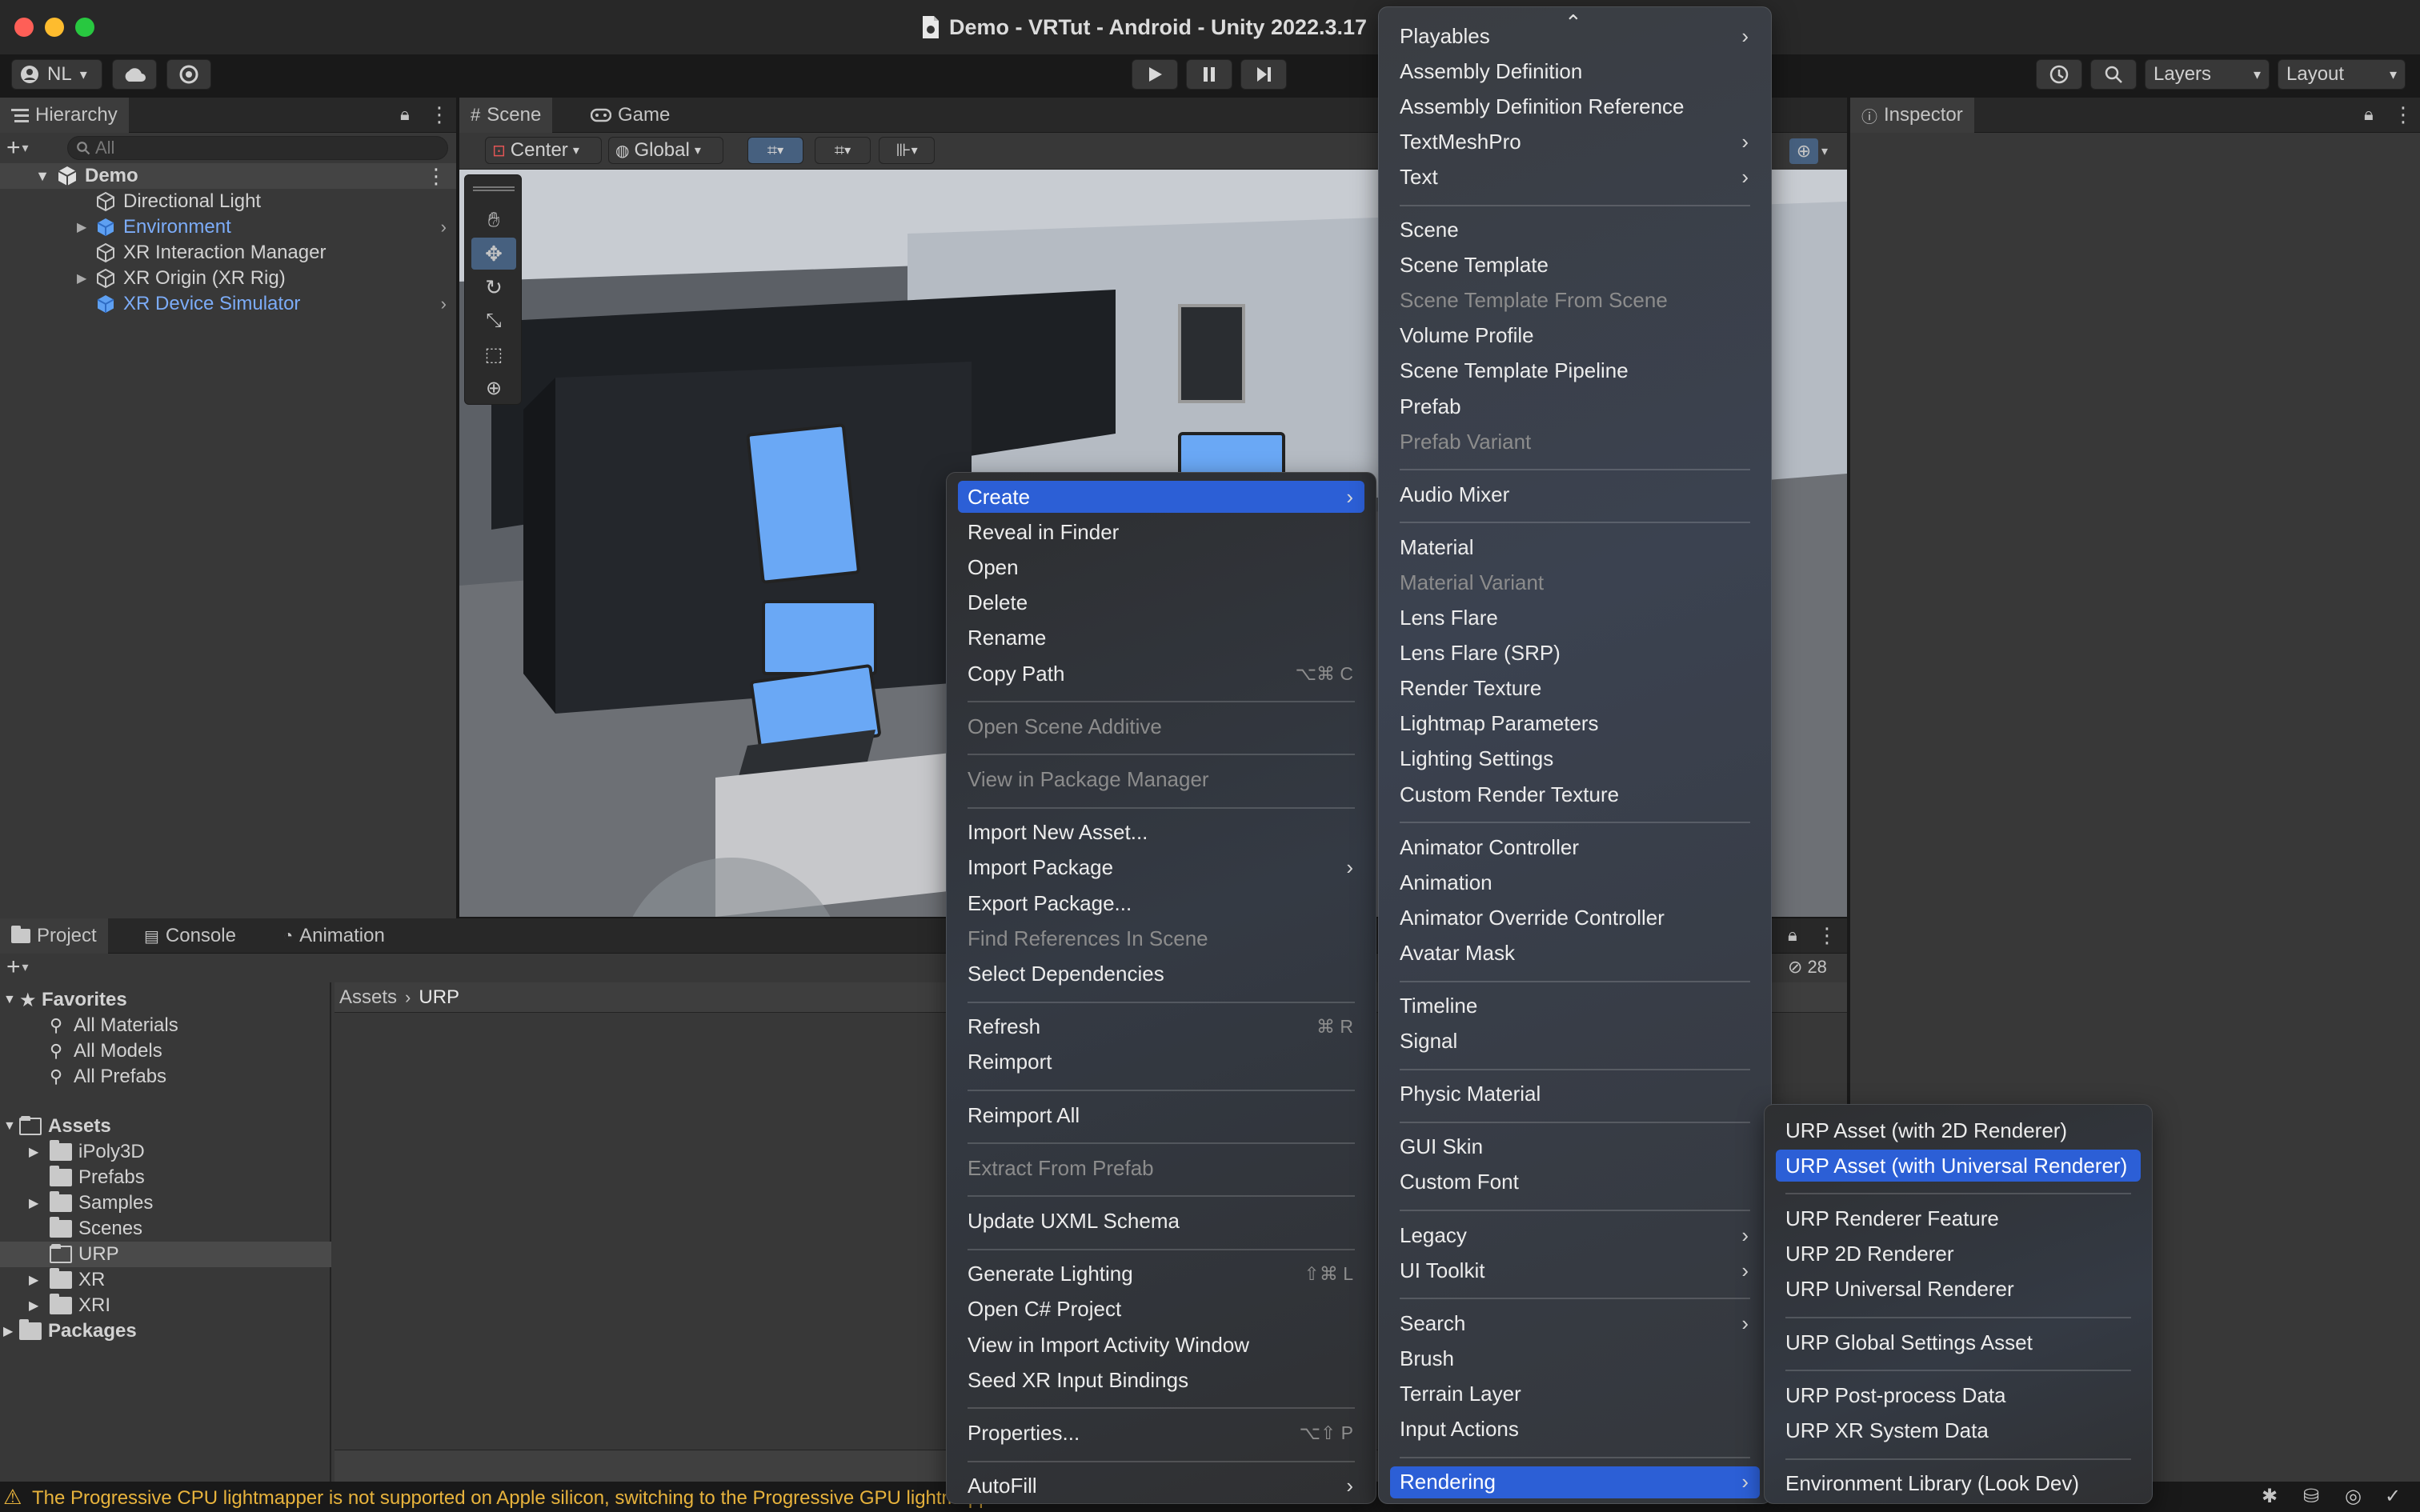 The width and height of the screenshot is (2420, 1512). I want to click on hidden-packages-counter: ⊘ 28, so click(1807, 967).